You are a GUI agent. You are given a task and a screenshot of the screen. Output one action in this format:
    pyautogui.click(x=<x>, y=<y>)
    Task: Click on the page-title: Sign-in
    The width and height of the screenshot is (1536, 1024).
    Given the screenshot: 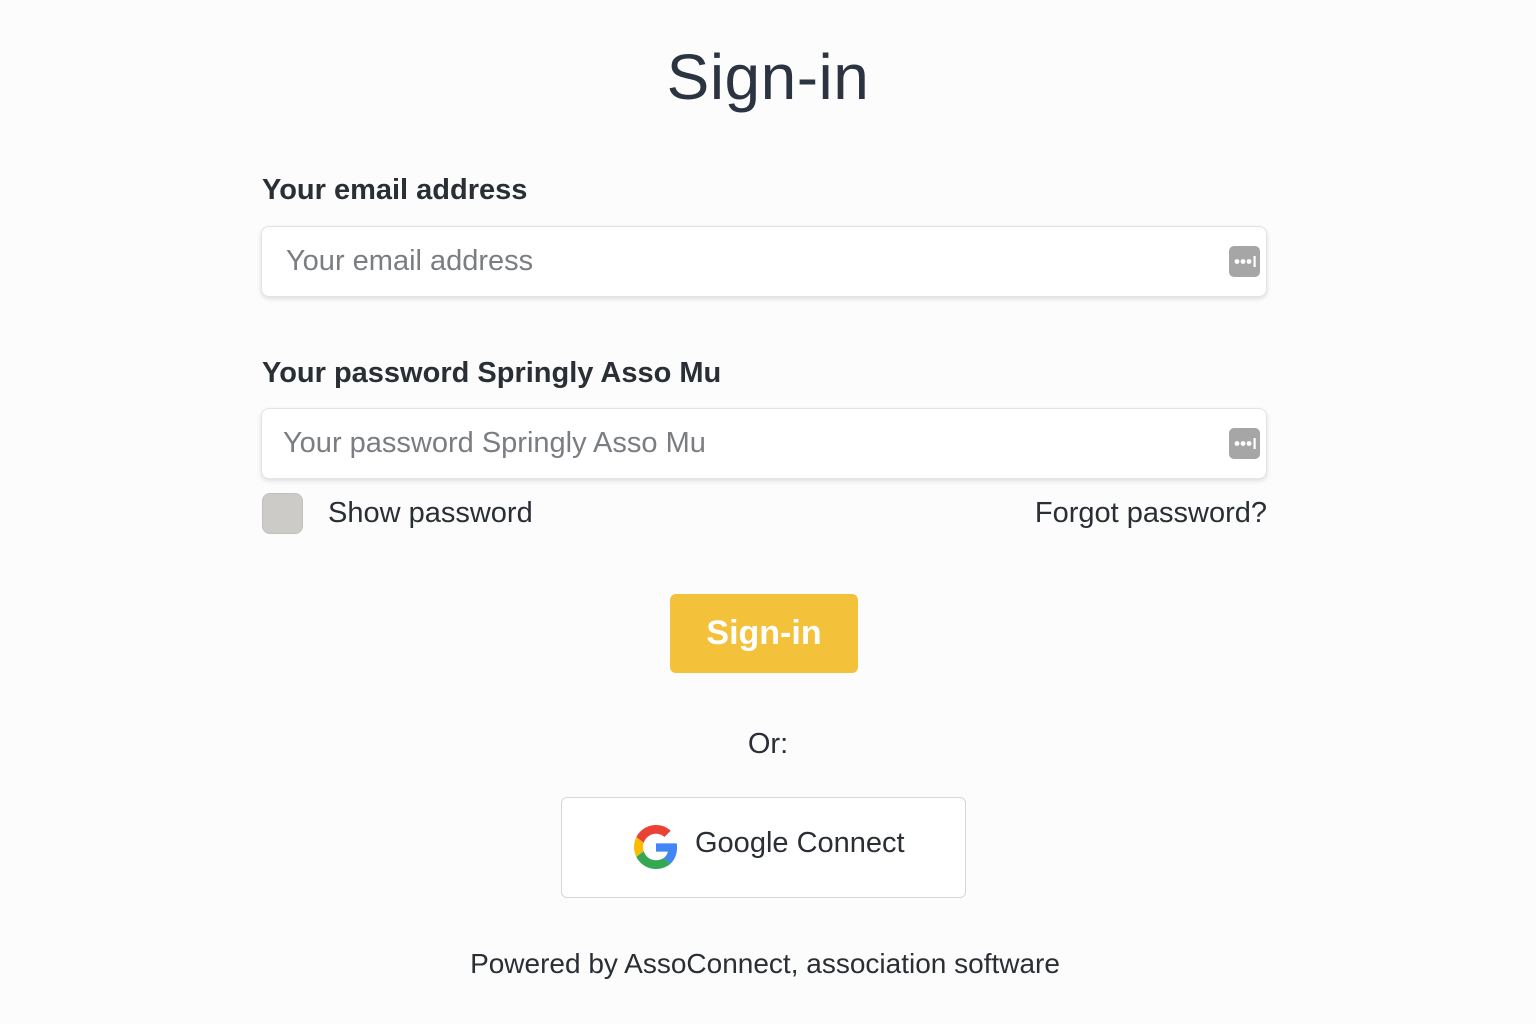 What is the action you would take?
    pyautogui.click(x=768, y=77)
    